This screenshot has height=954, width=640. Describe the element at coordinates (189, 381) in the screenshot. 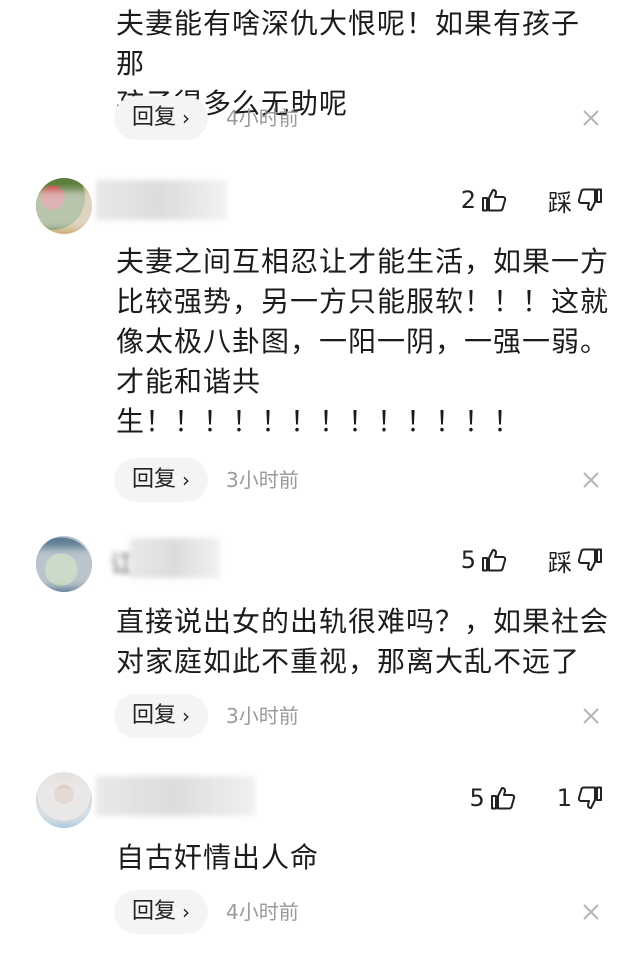

I see `comment-line: 才能和谐共` at that location.